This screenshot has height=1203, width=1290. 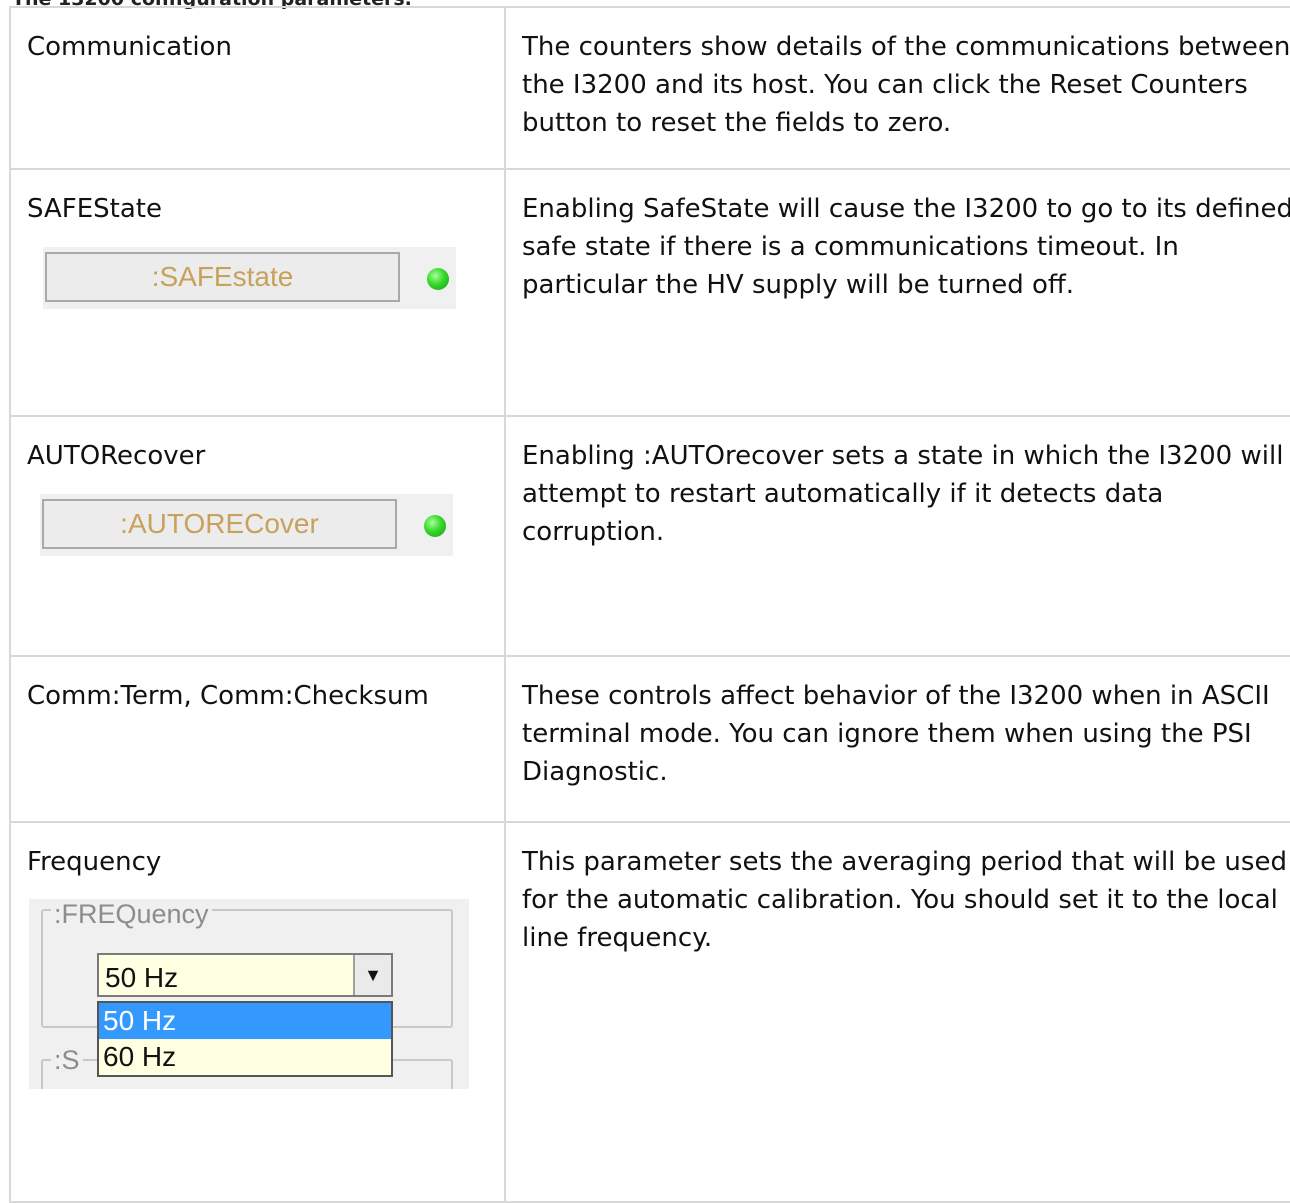 What do you see at coordinates (140, 1056) in the screenshot?
I see `frequency-option: 60 Hz` at bounding box center [140, 1056].